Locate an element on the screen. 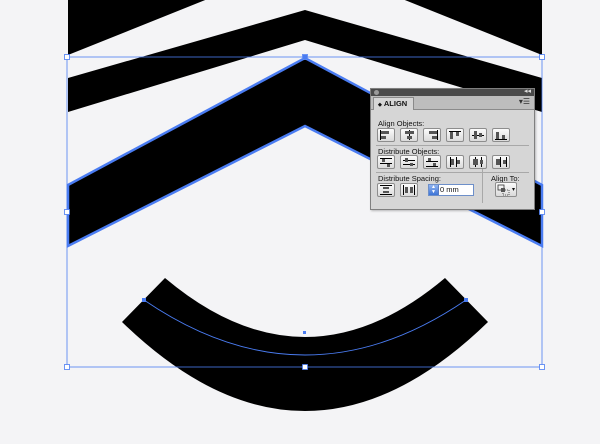 Image resolution: width=600 pixels, height=444 pixels. distribute-objects-buttons is located at coordinates (443, 162).